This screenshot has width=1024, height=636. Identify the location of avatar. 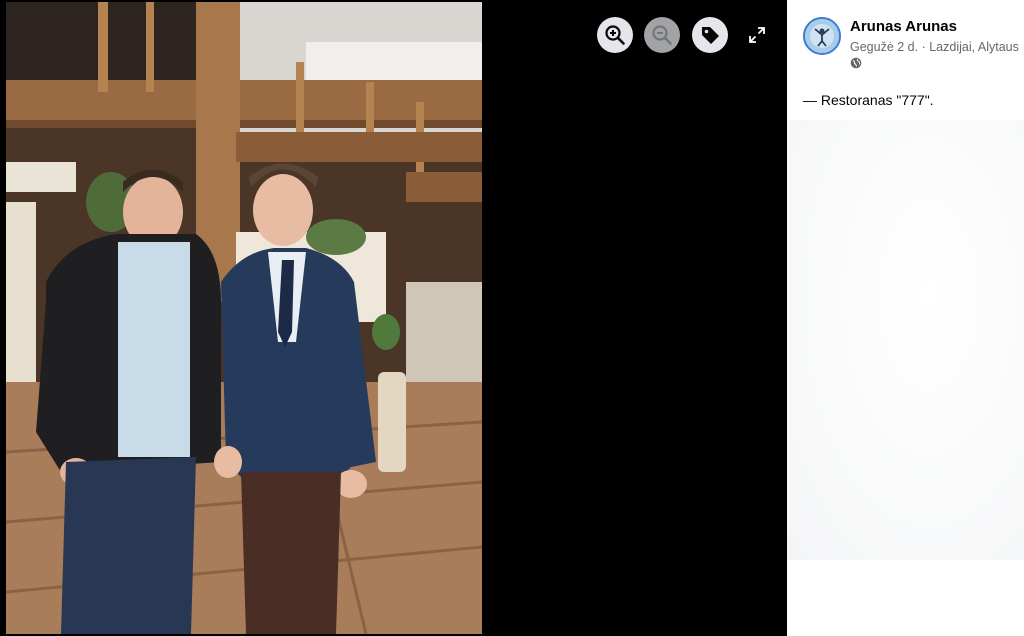
(822, 36).